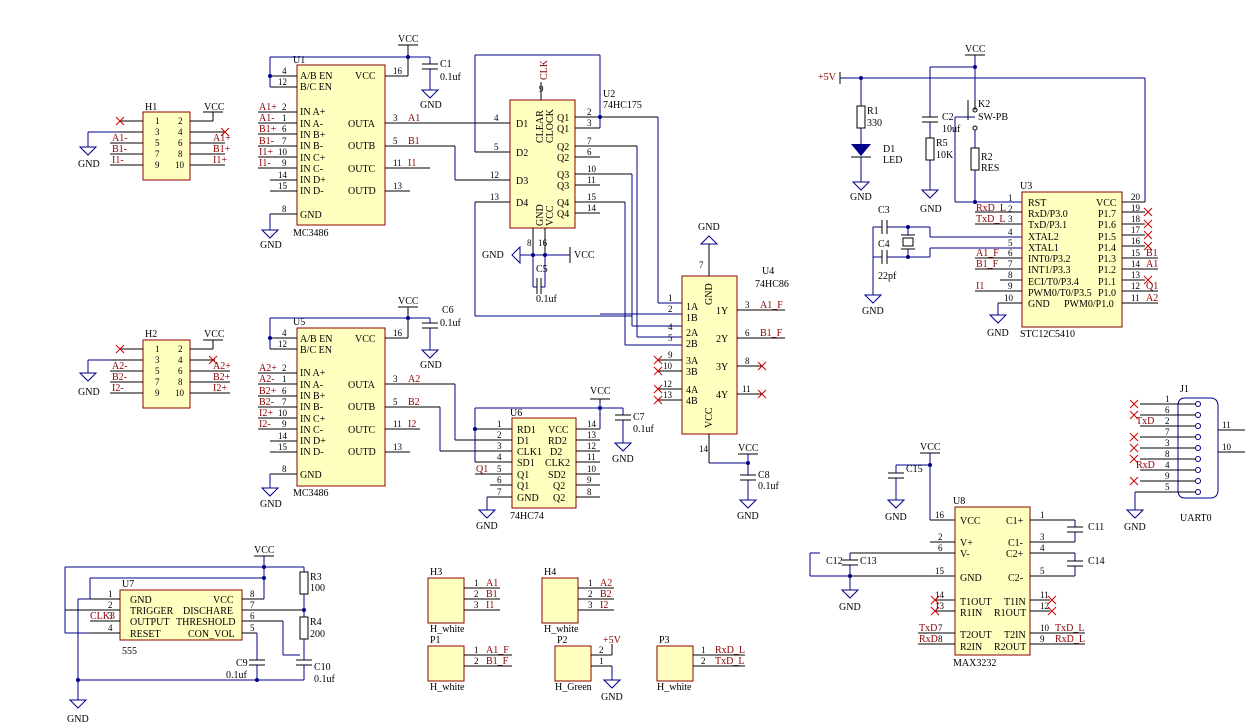 The height and width of the screenshot is (724, 1260). Describe the element at coordinates (362, 452) in the screenshot. I see `svg-text: OUTD` at that location.